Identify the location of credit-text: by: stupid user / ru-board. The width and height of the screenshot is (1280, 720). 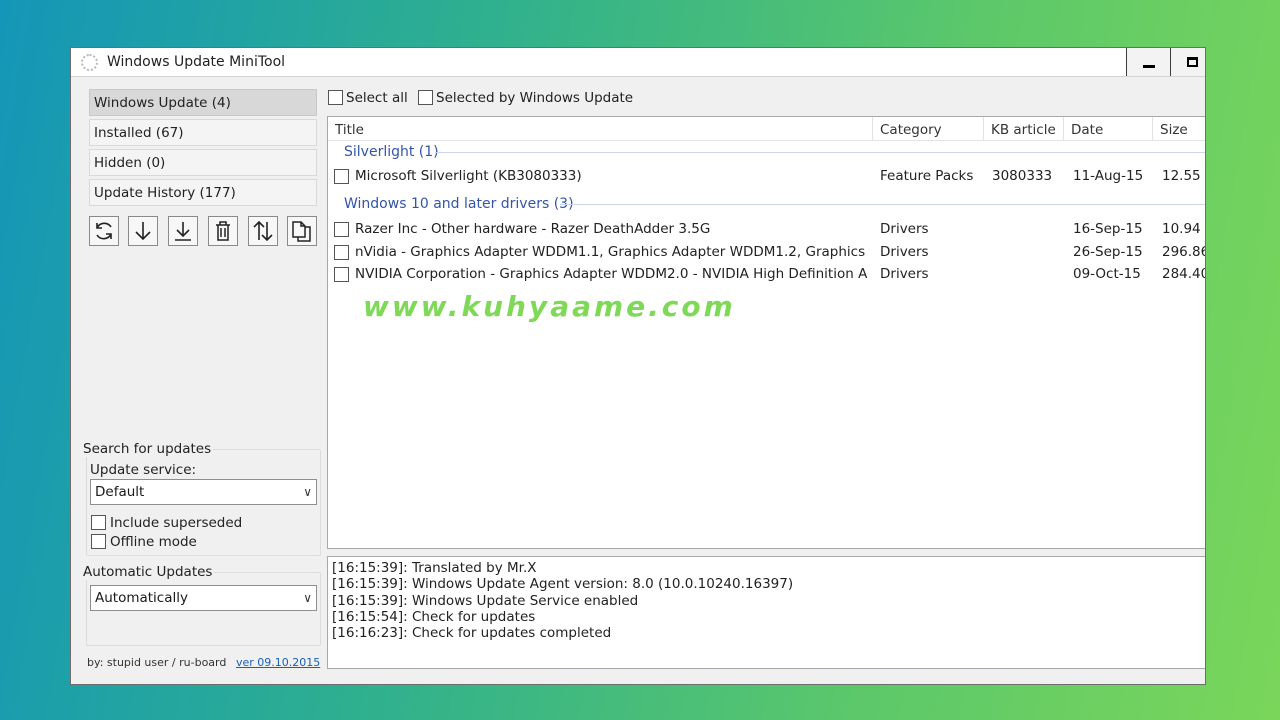
(157, 662).